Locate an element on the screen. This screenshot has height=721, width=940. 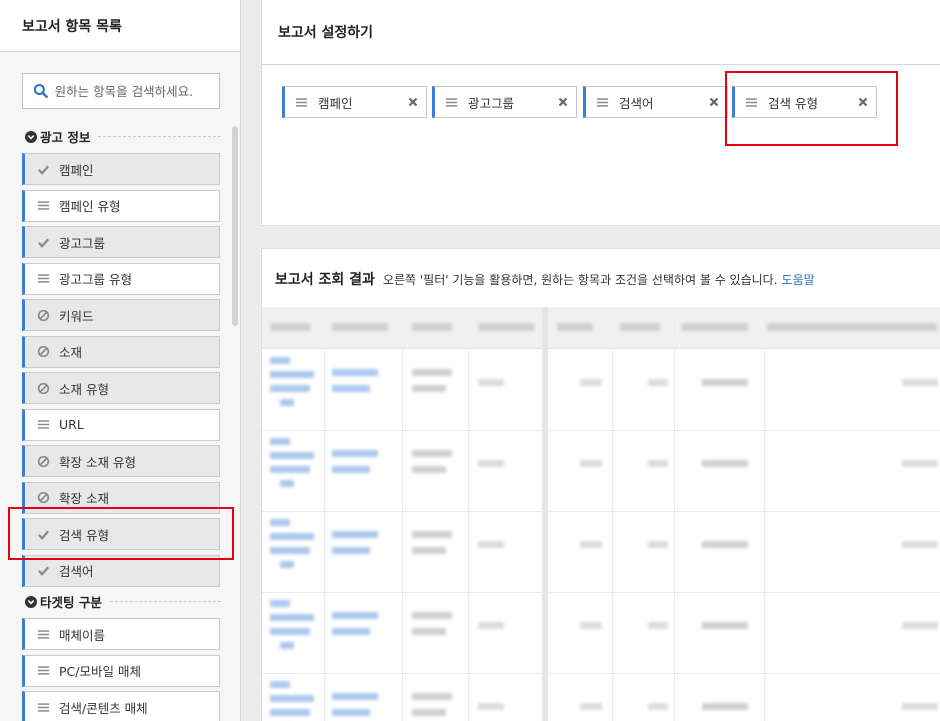
chip-label: 광고그룹 is located at coordinates (491, 103).